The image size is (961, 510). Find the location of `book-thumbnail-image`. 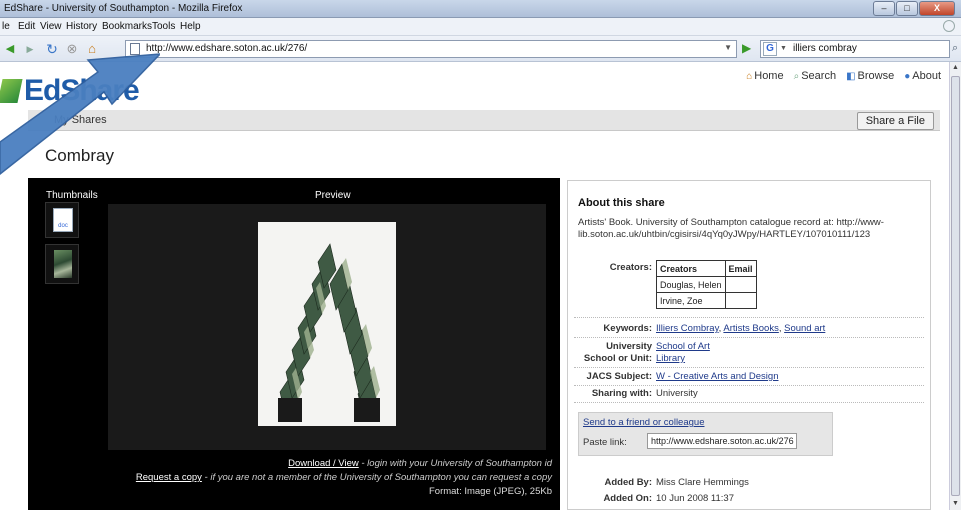

book-thumbnail-image is located at coordinates (63, 264).